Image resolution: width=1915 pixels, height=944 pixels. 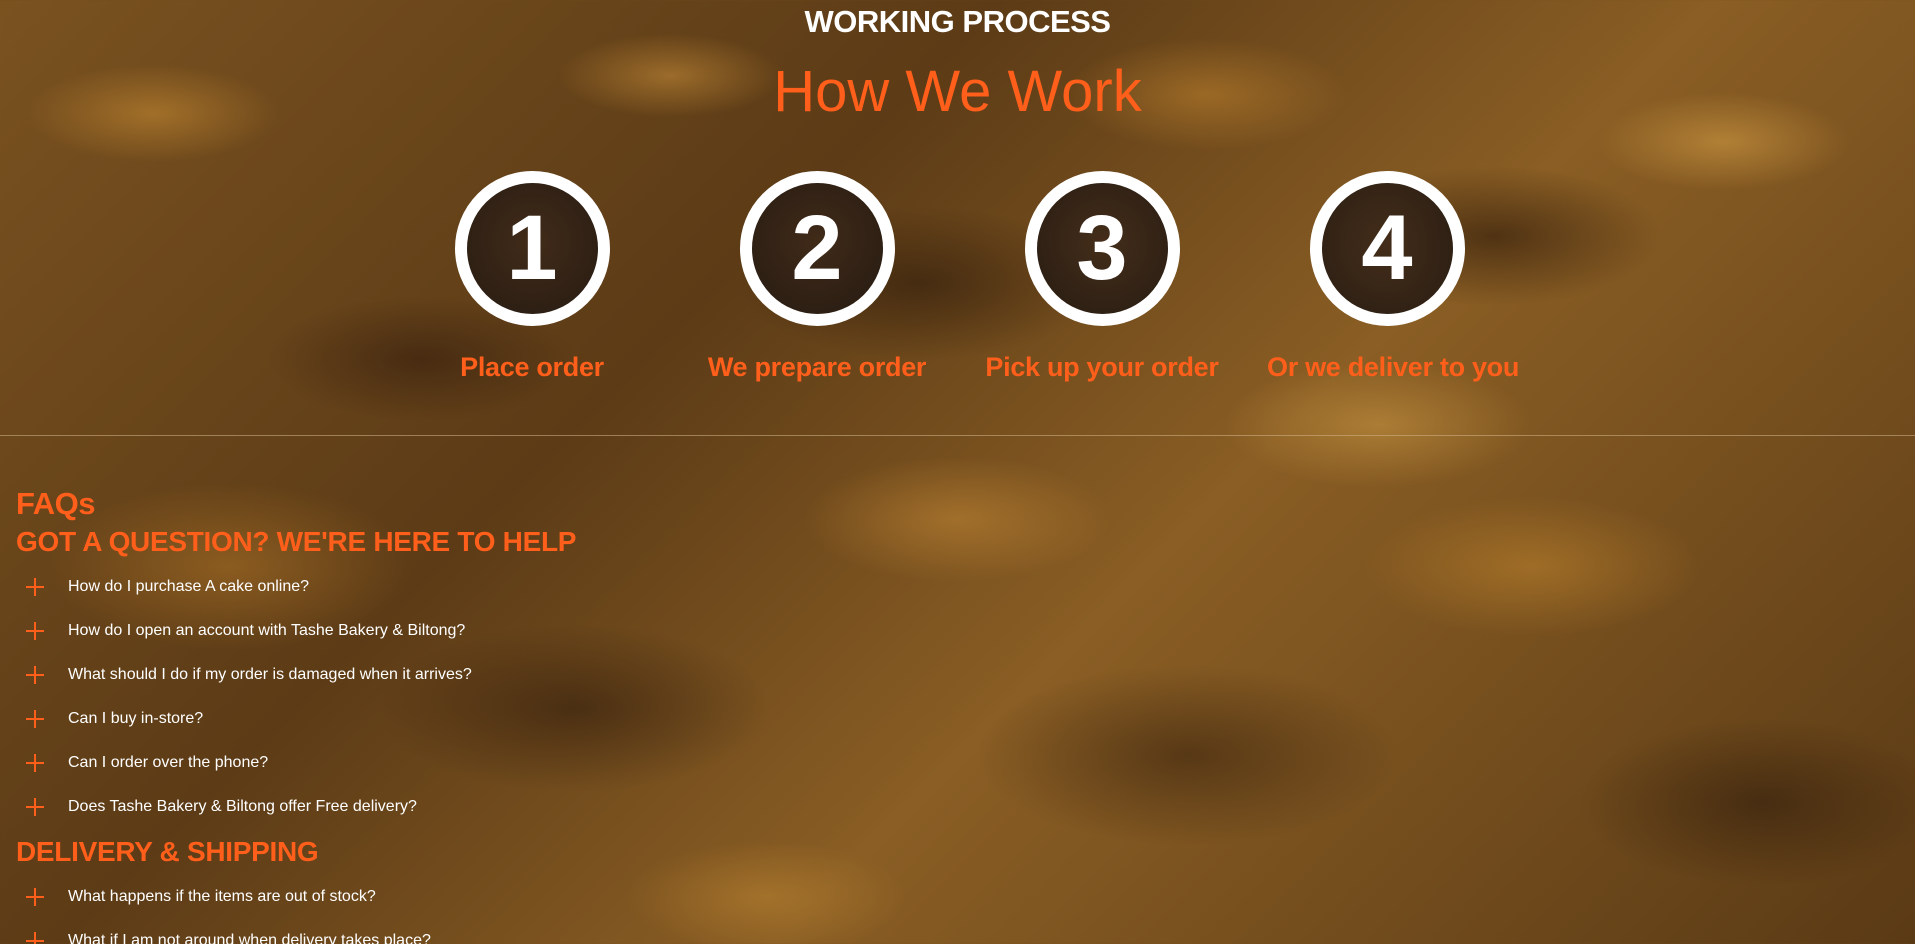 I want to click on step-label: Or we deliver to you, so click(x=1393, y=367).